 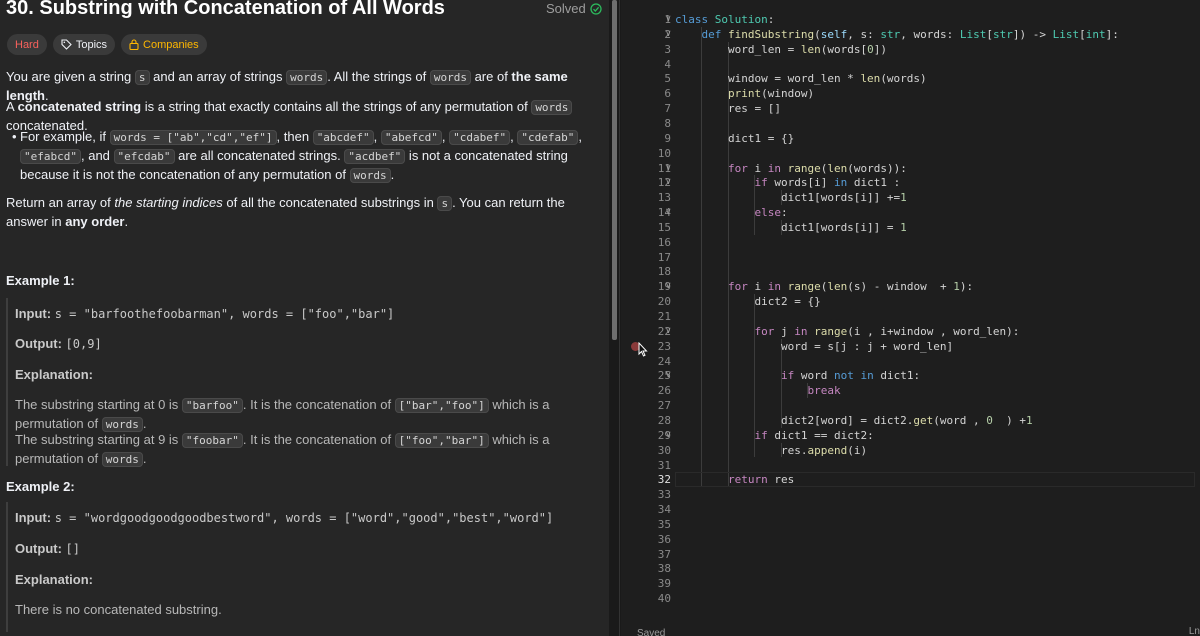 I want to click on line-number: 4, so click(x=667, y=64).